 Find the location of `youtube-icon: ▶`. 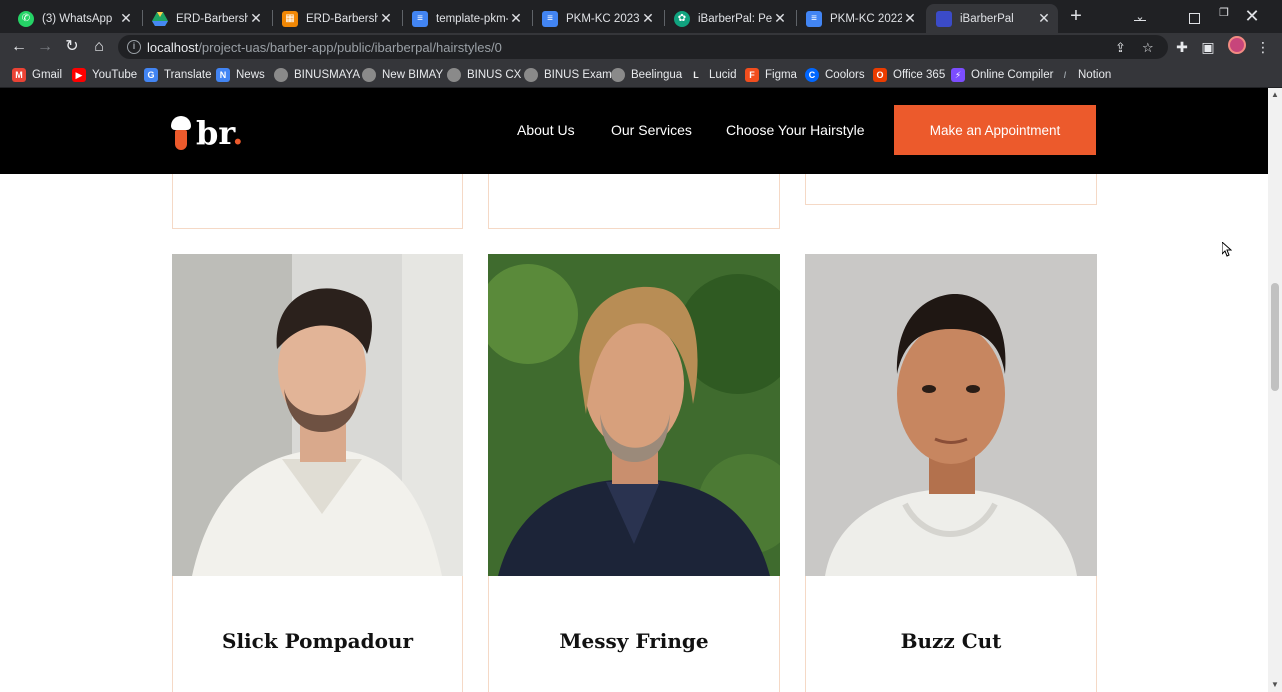

youtube-icon: ▶ is located at coordinates (79, 75).